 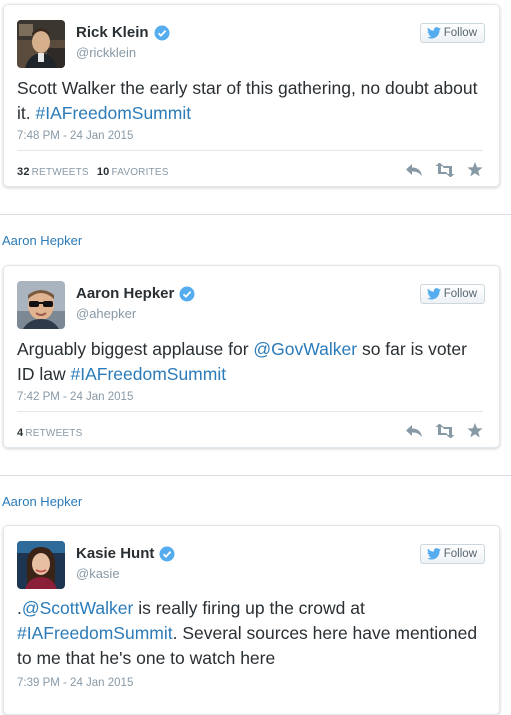 I want to click on favorites-count: 10, so click(x=103, y=172).